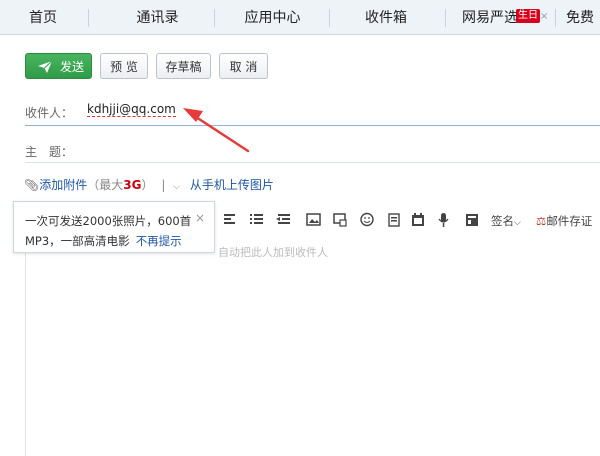  I want to click on attach-row: 📎︎添加附件（最大3G） | ⌵ 从手机上传图片, so click(149, 185).